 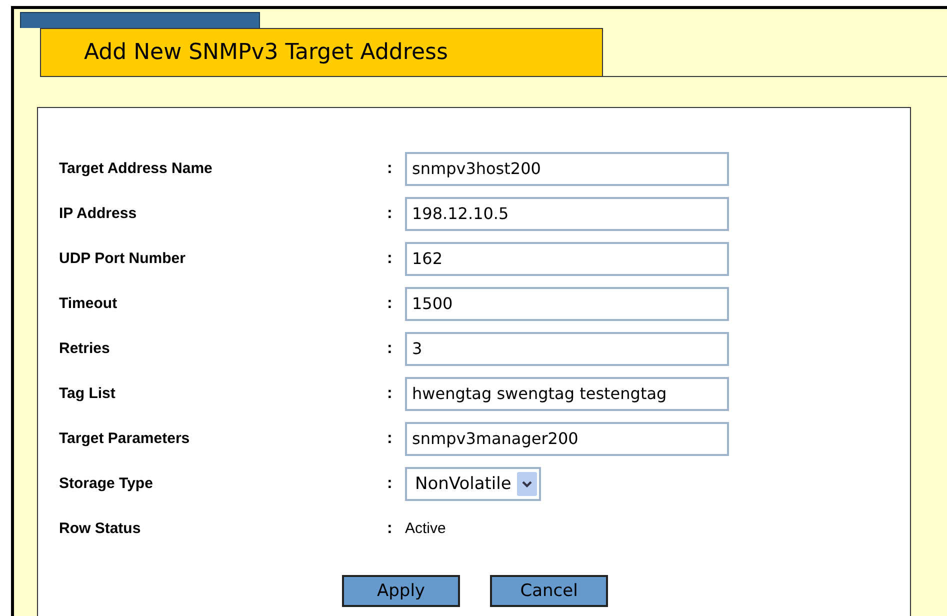 What do you see at coordinates (567, 259) in the screenshot?
I see `input-field: 162` at bounding box center [567, 259].